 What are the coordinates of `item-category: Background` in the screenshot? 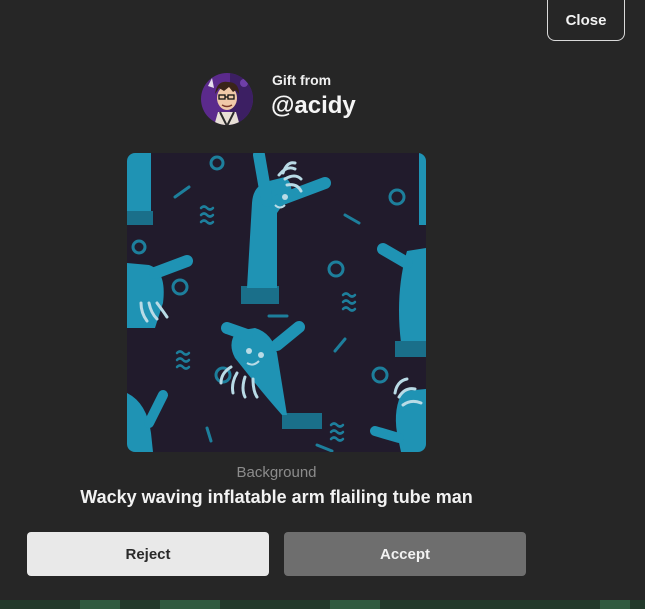 It's located at (276, 472).